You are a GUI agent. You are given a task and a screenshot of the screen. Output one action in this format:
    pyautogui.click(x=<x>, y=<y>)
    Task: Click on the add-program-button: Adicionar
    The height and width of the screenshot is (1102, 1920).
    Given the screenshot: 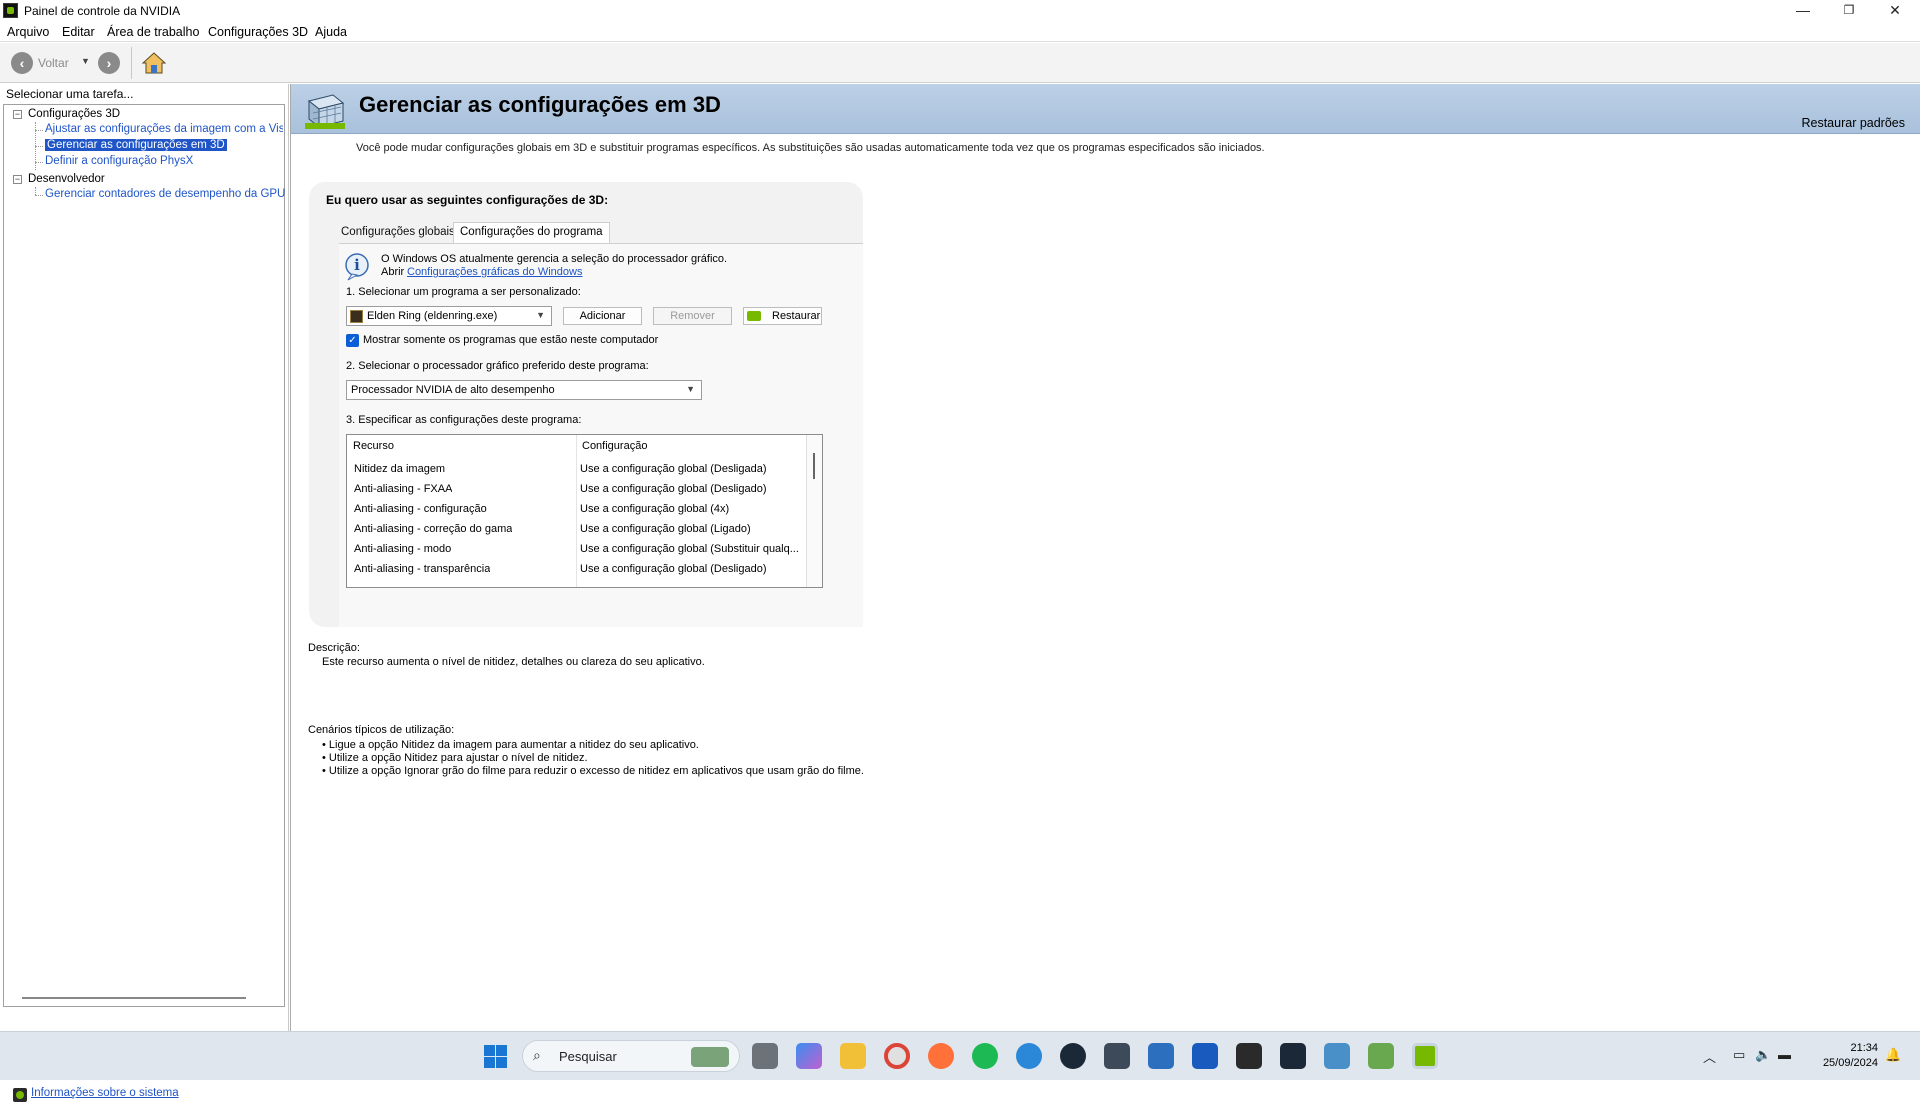 What is the action you would take?
    pyautogui.click(x=602, y=316)
    